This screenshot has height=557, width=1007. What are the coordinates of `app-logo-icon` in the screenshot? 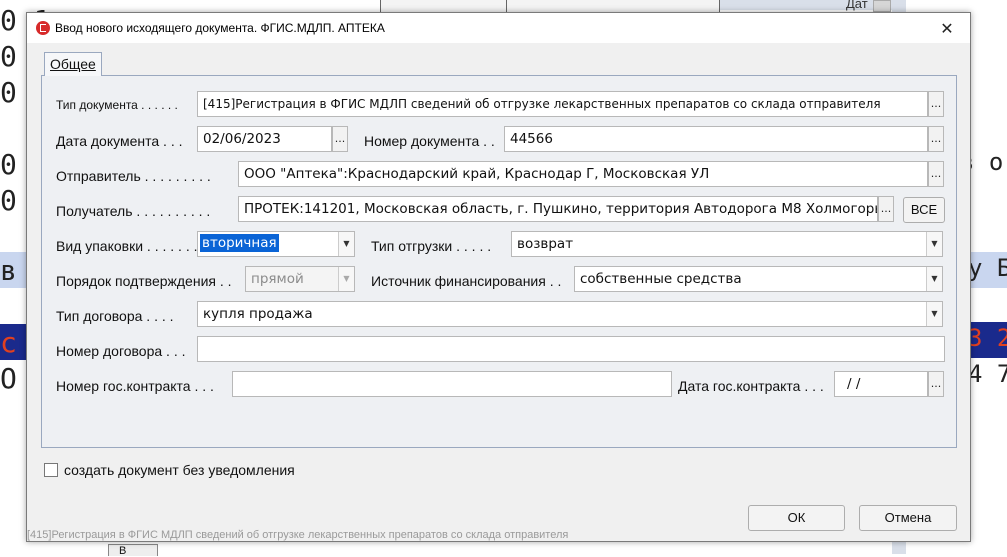 It's located at (43, 28).